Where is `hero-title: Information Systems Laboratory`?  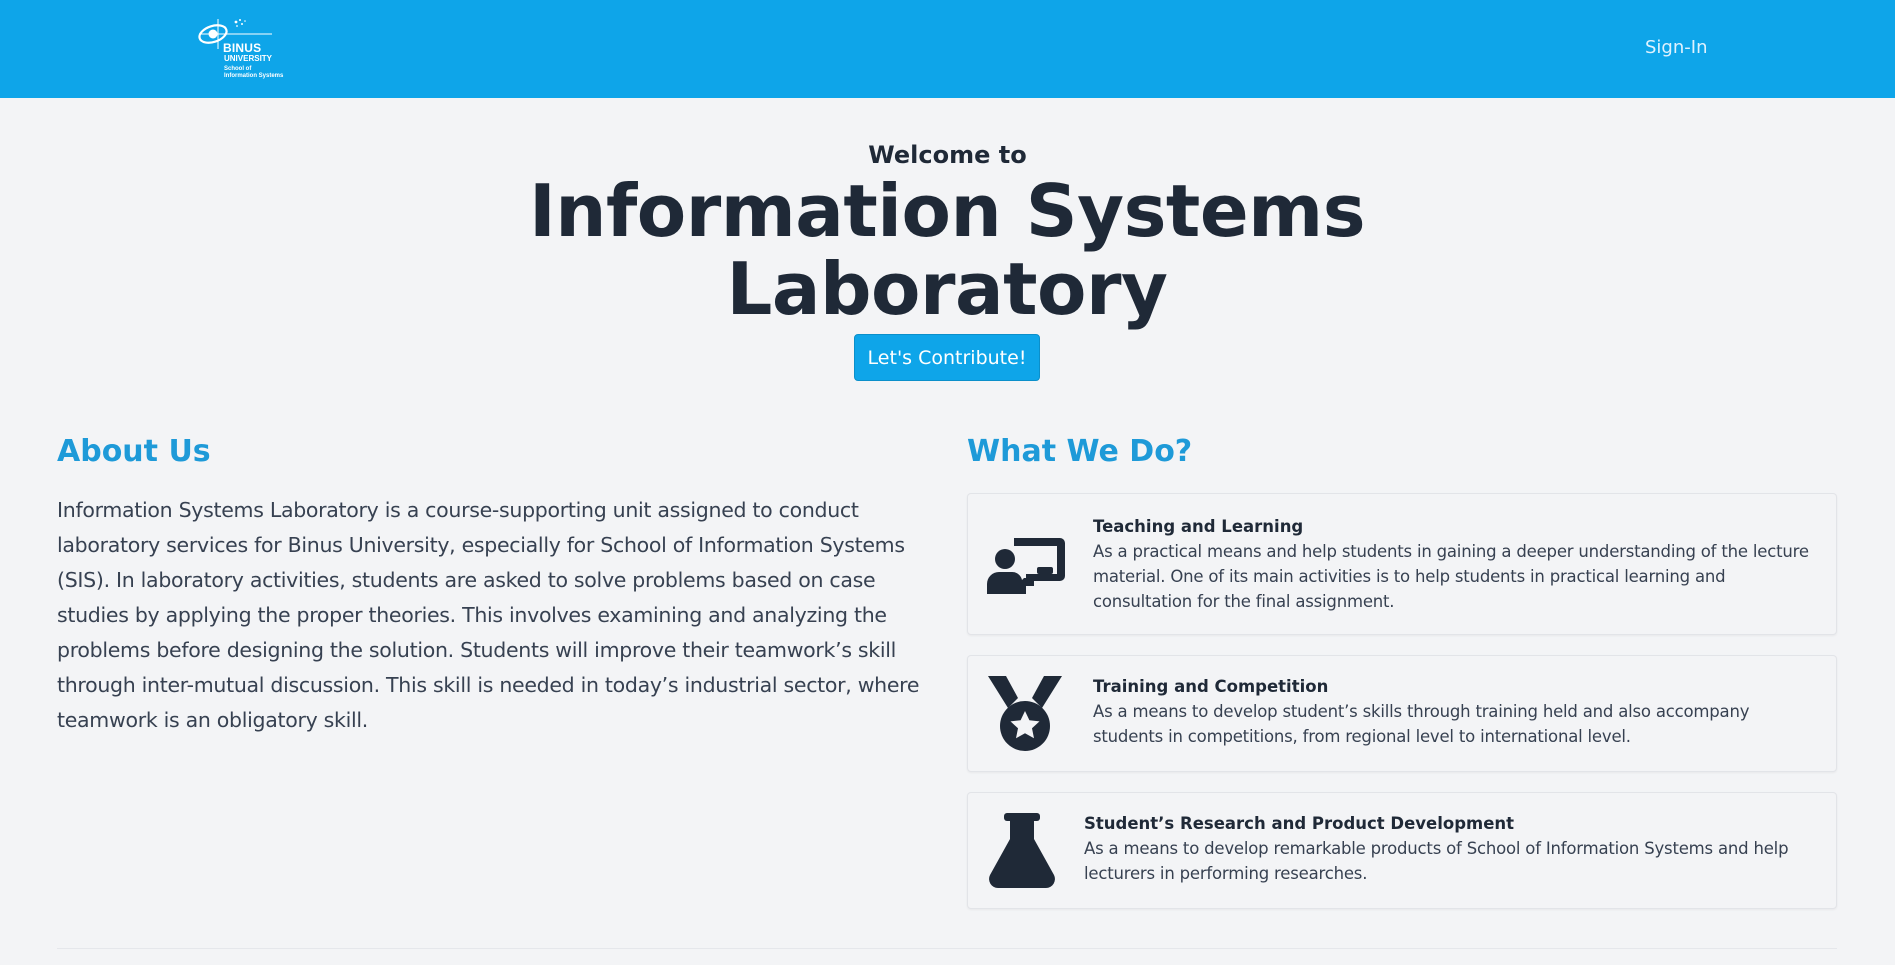 hero-title: Information Systems Laboratory is located at coordinates (947, 250).